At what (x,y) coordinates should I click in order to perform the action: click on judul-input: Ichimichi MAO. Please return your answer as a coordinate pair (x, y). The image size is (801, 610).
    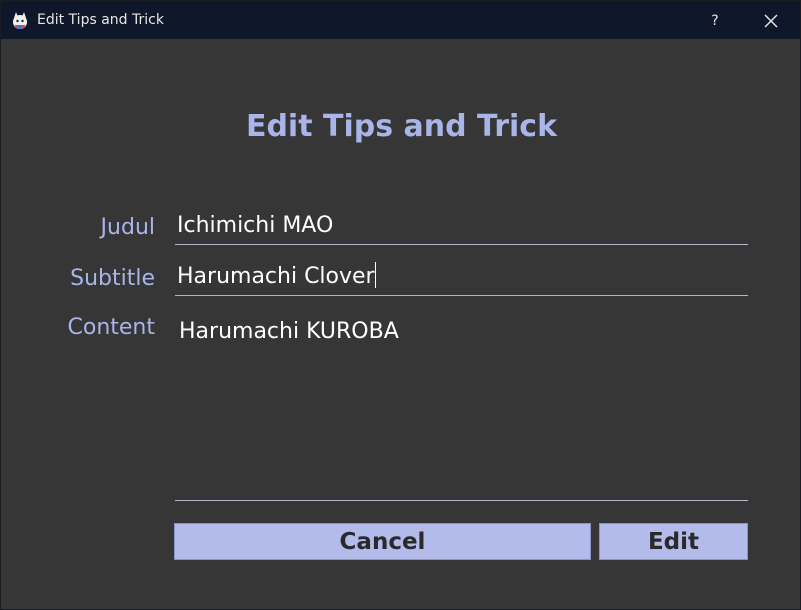
    Looking at the image, I should click on (461, 228).